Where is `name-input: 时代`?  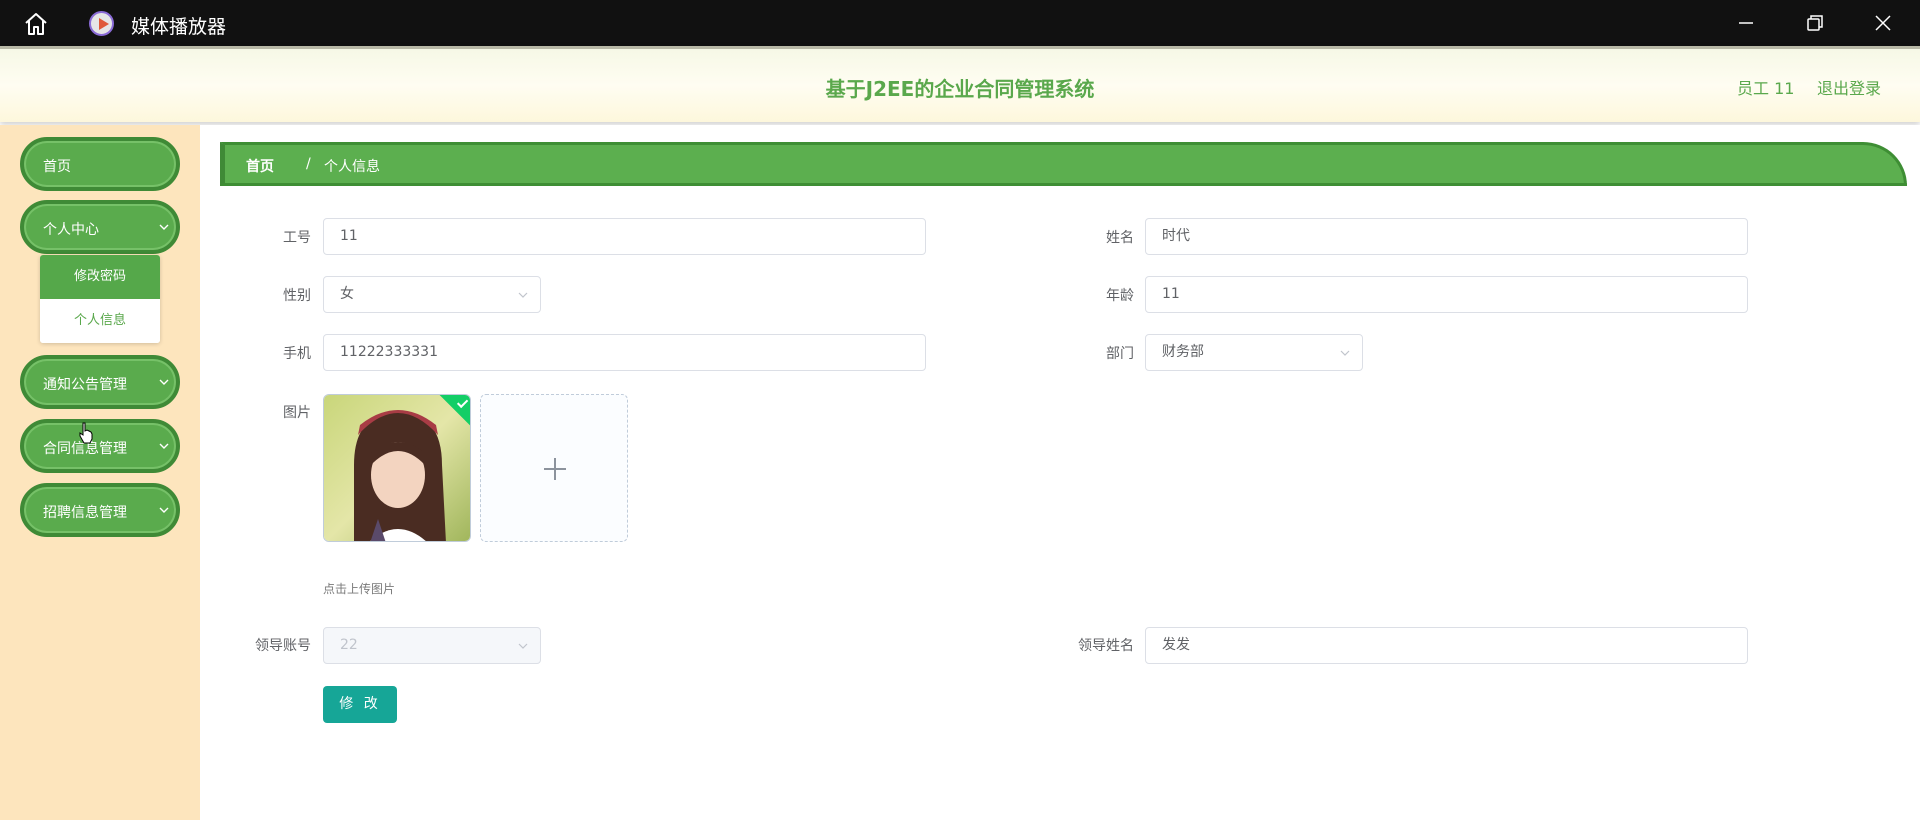
name-input: 时代 is located at coordinates (1446, 236).